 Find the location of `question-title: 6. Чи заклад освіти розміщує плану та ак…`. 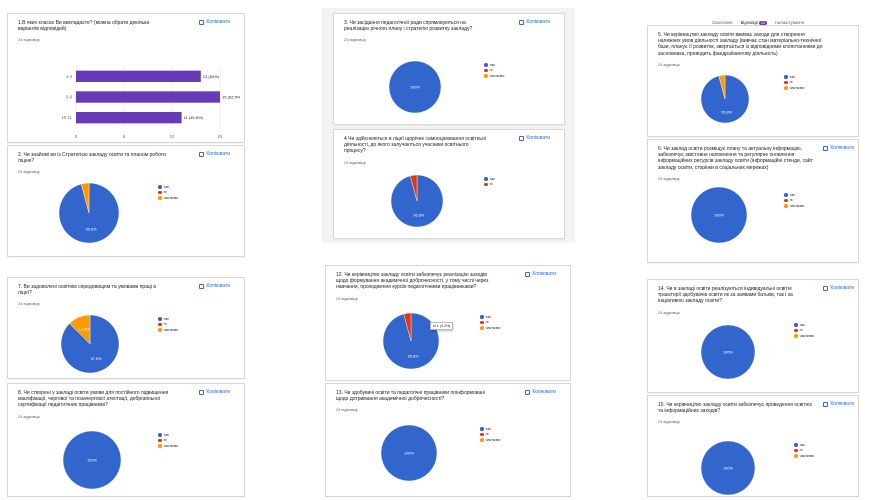

question-title: 6. Чи заклад освіти розміщує плану та ак… is located at coordinates (735, 158).